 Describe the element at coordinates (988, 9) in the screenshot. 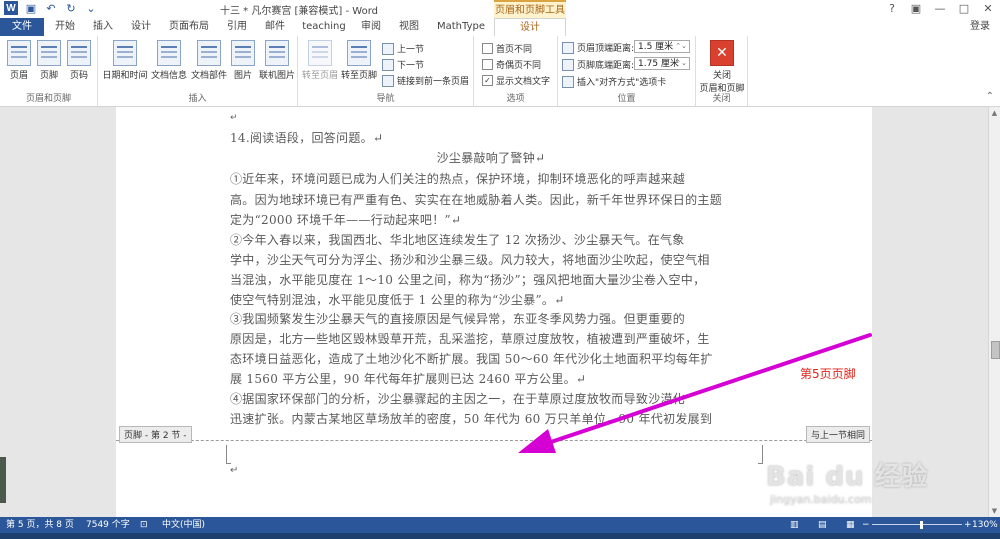

I see `close-icon: ✕` at that location.